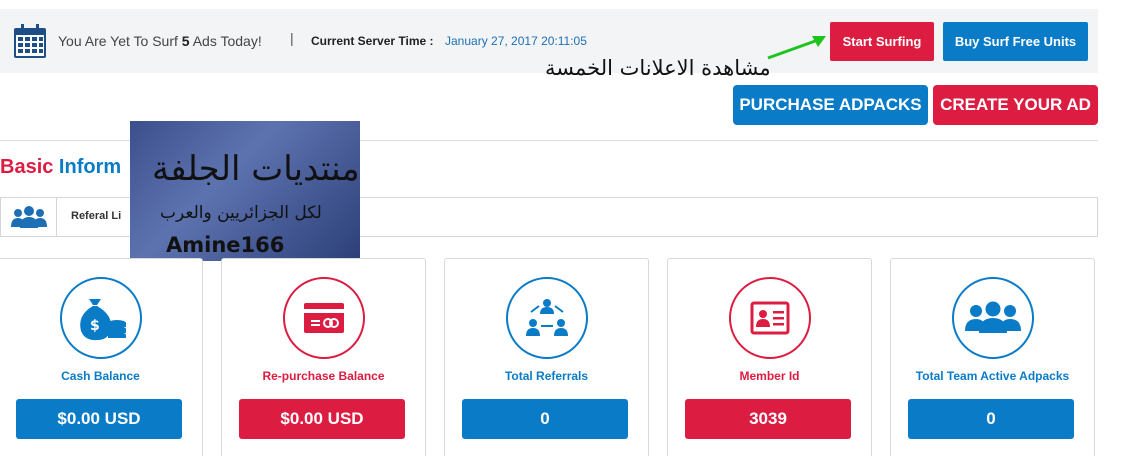 This screenshot has height=456, width=1139. I want to click on stat-title: Re-purchase Balance, so click(323, 376).